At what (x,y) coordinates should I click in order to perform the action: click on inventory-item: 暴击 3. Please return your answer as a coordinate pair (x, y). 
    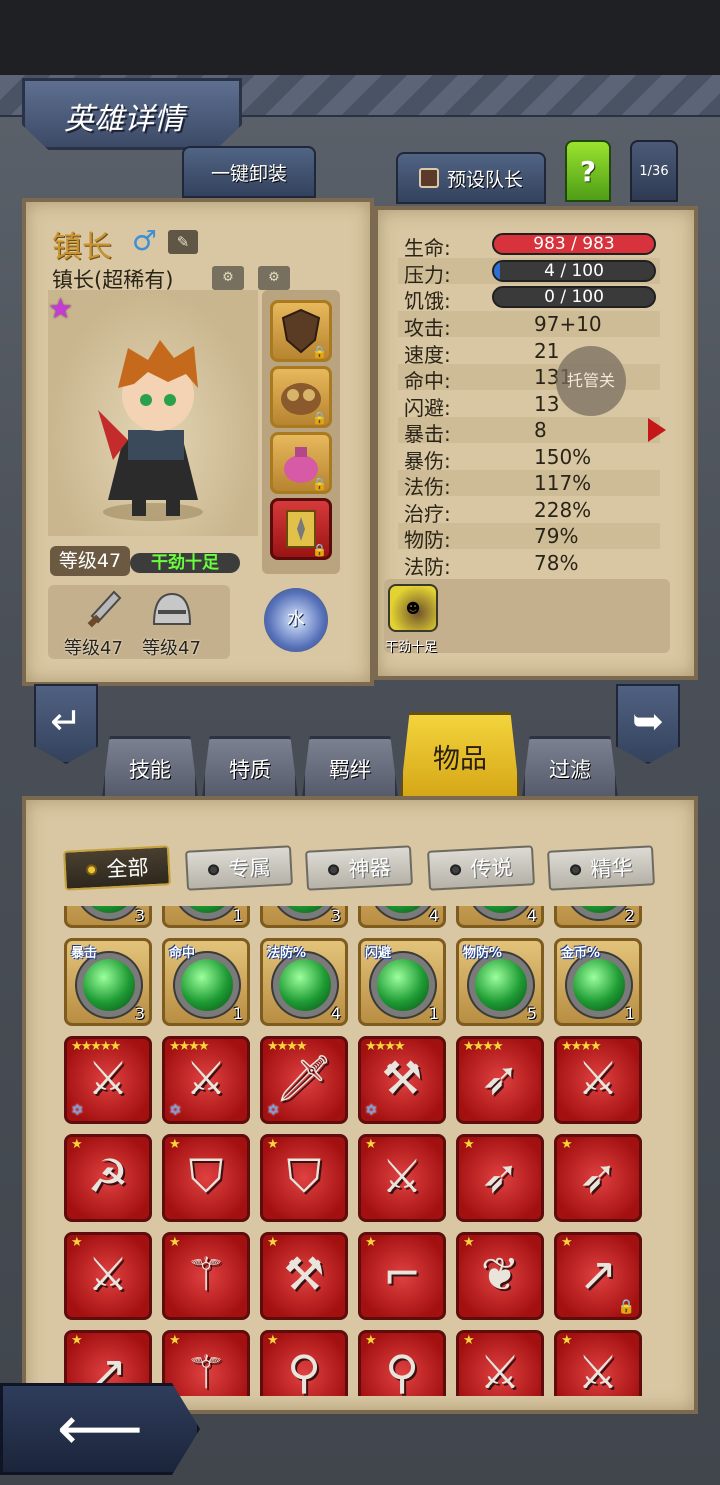
    Looking at the image, I should click on (108, 982).